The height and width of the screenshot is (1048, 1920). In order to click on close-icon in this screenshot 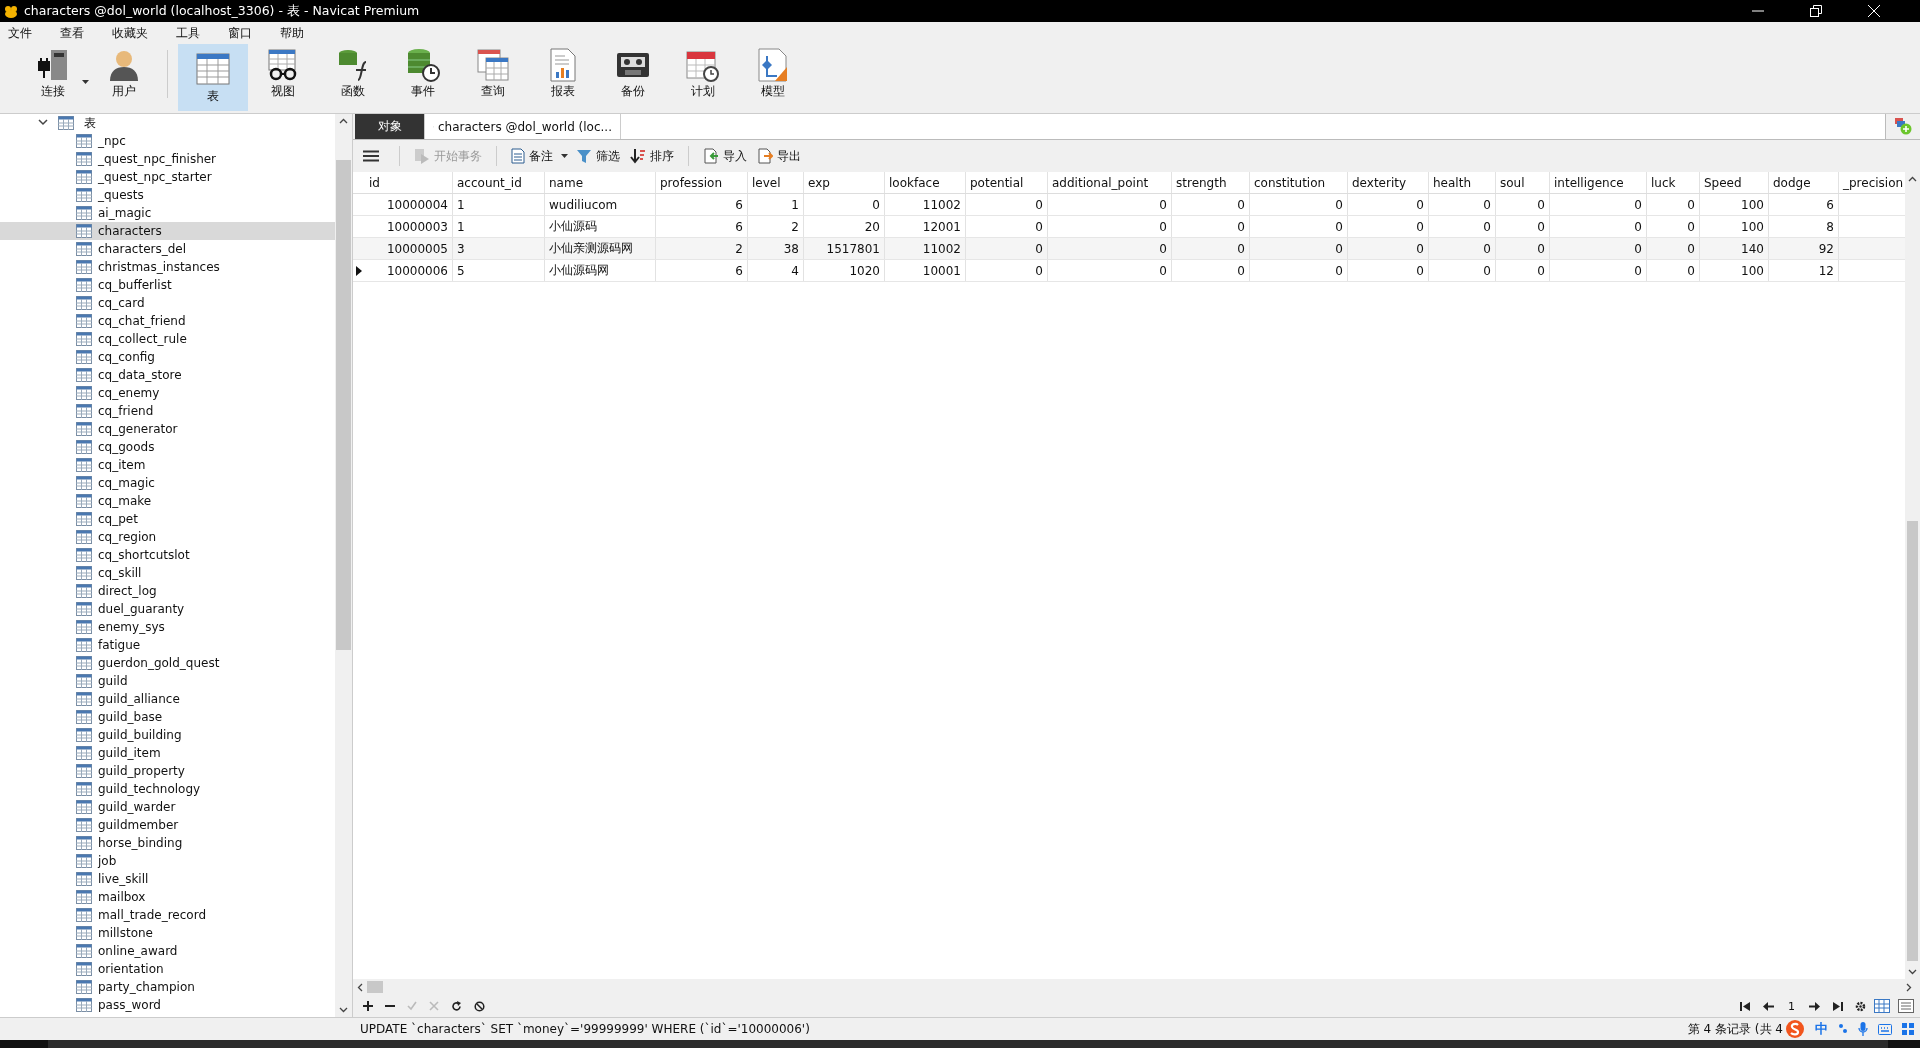, I will do `click(1874, 11)`.